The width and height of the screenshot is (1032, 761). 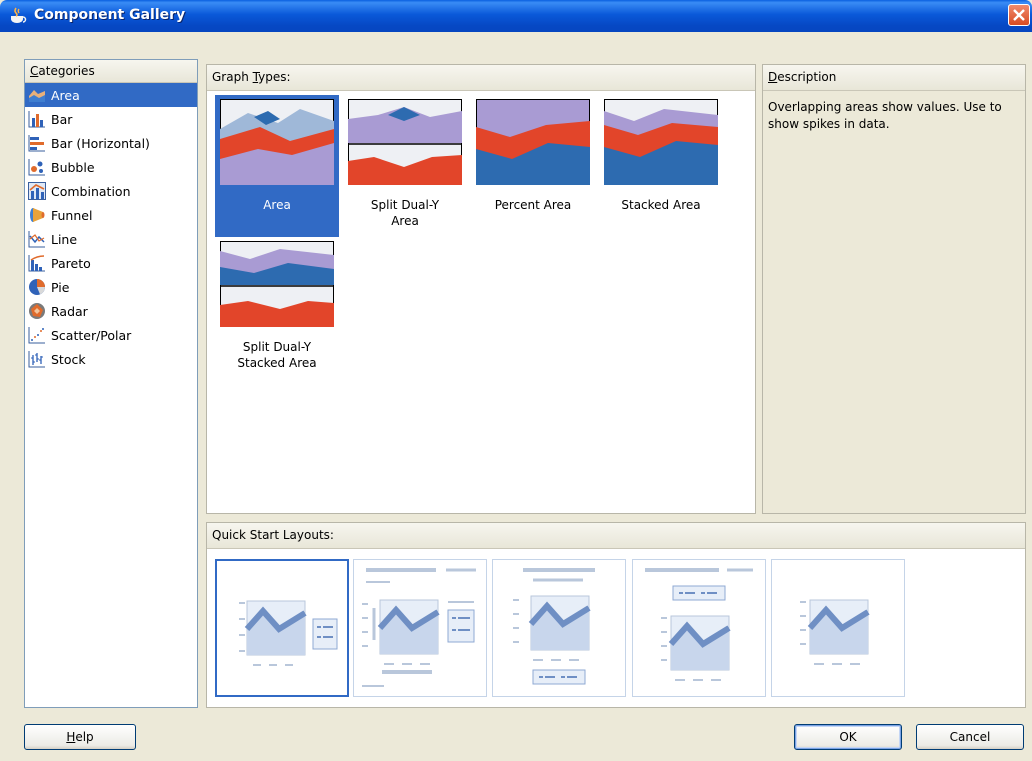 What do you see at coordinates (405, 142) in the screenshot?
I see `split-dual-y-area-thumbnail` at bounding box center [405, 142].